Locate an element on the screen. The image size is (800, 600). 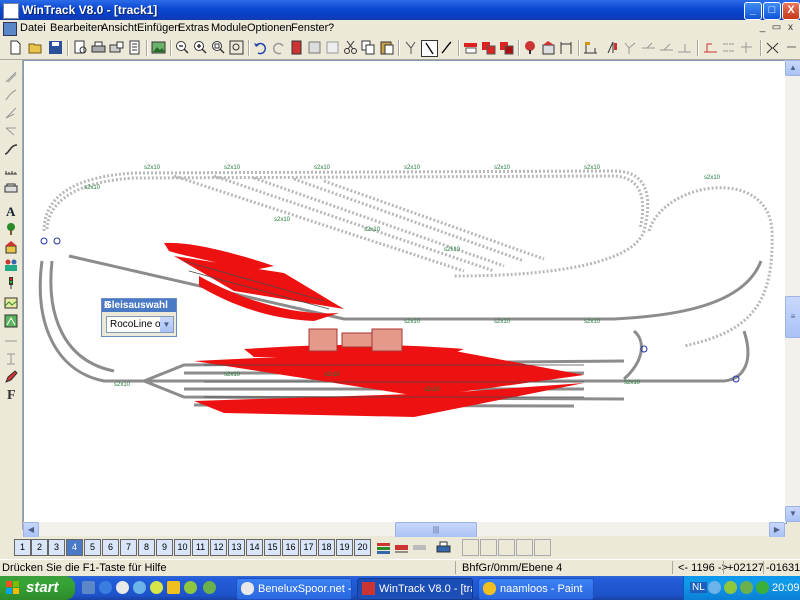
layer-14-button: 14 is located at coordinates (254, 547).